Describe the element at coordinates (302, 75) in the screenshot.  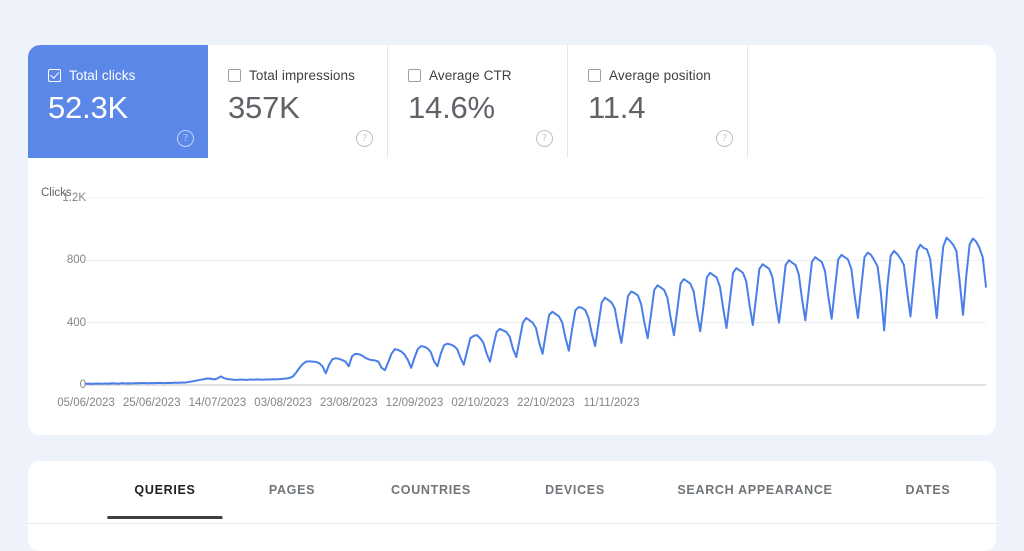
I see `metric-card-label: Total impressions` at that location.